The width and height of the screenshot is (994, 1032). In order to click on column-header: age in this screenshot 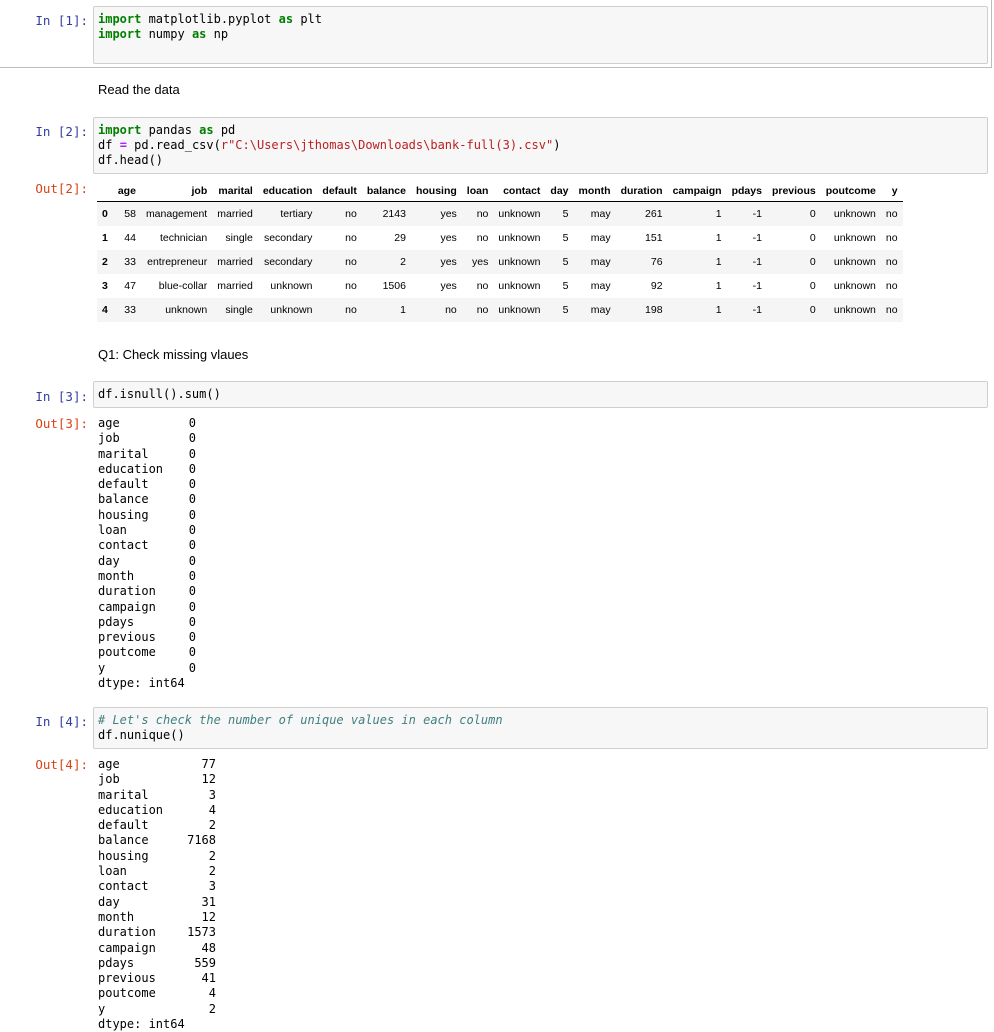, I will do `click(126, 191)`.